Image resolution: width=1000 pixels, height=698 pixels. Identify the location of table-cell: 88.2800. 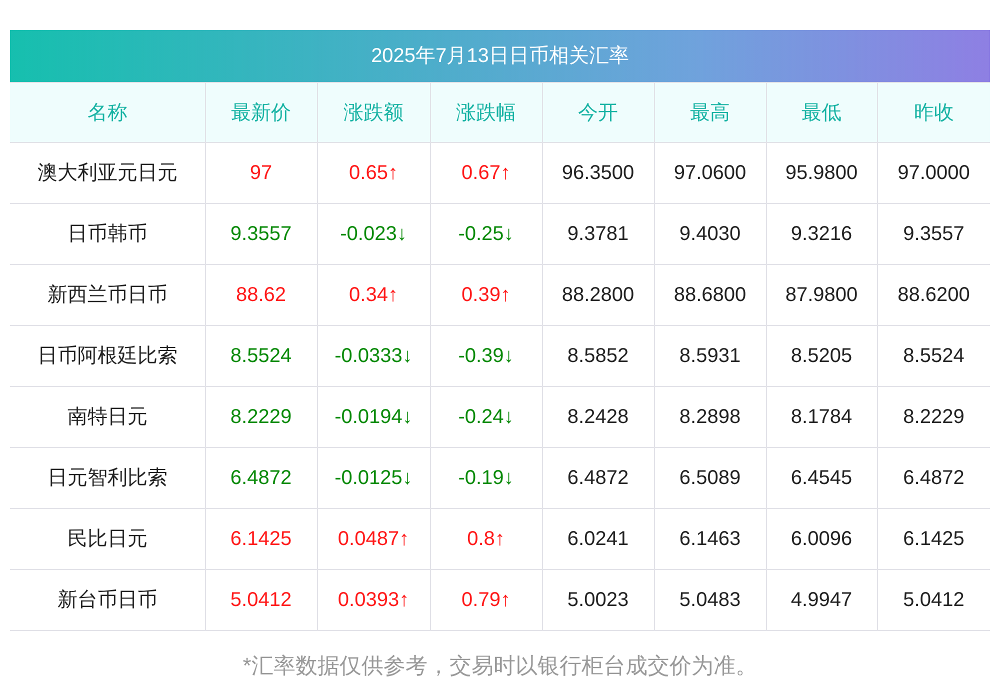
(598, 295).